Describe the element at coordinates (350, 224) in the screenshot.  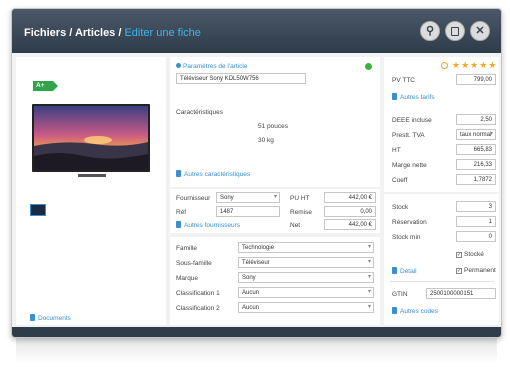
I see `net-field: 442,00 €` at that location.